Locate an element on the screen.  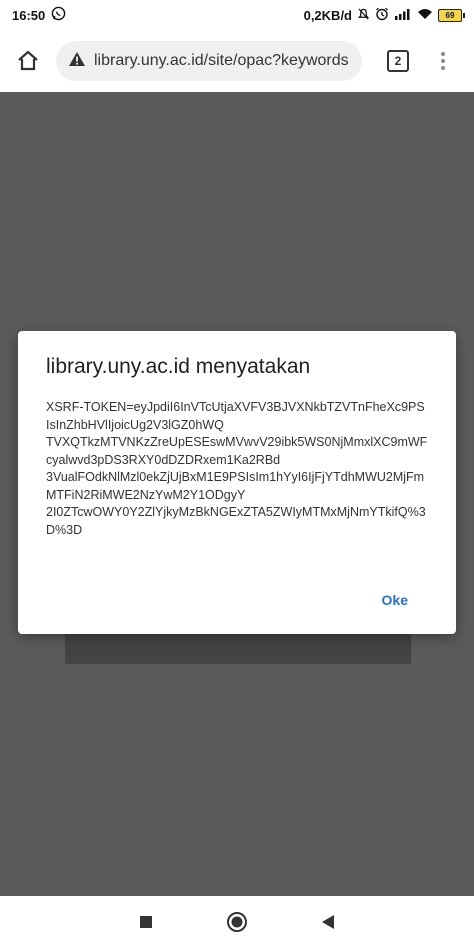
home-nav-button is located at coordinates (237, 922).